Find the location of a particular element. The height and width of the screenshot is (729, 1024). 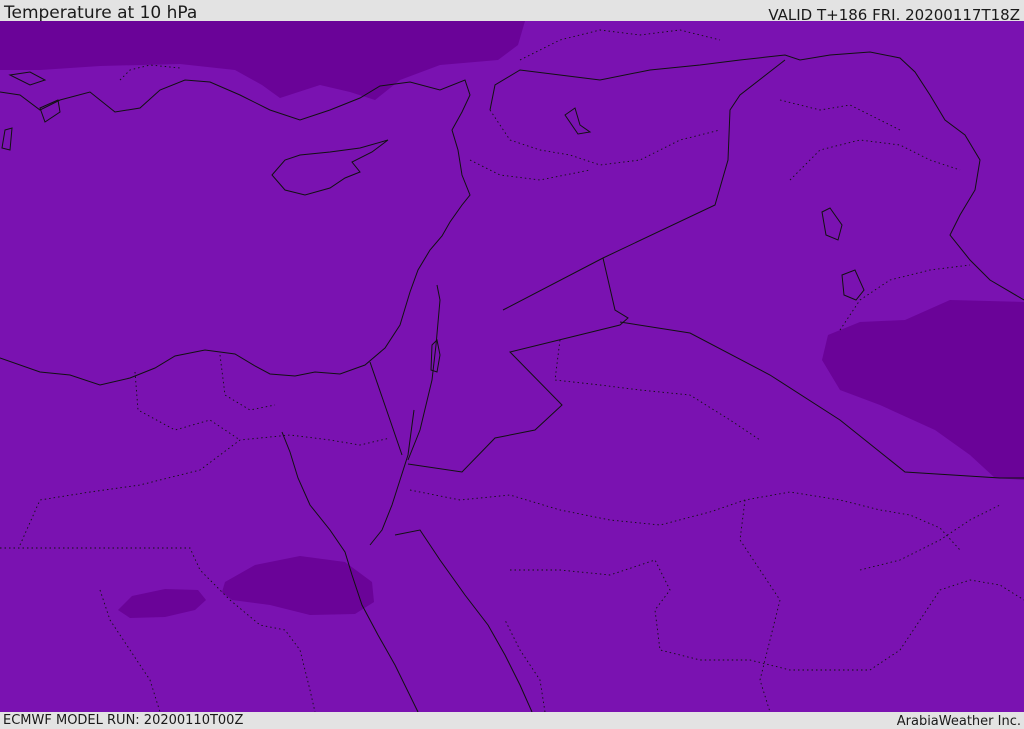

model-run-label: ECMWF MODEL RUN: 20200110T00Z is located at coordinates (123, 720).